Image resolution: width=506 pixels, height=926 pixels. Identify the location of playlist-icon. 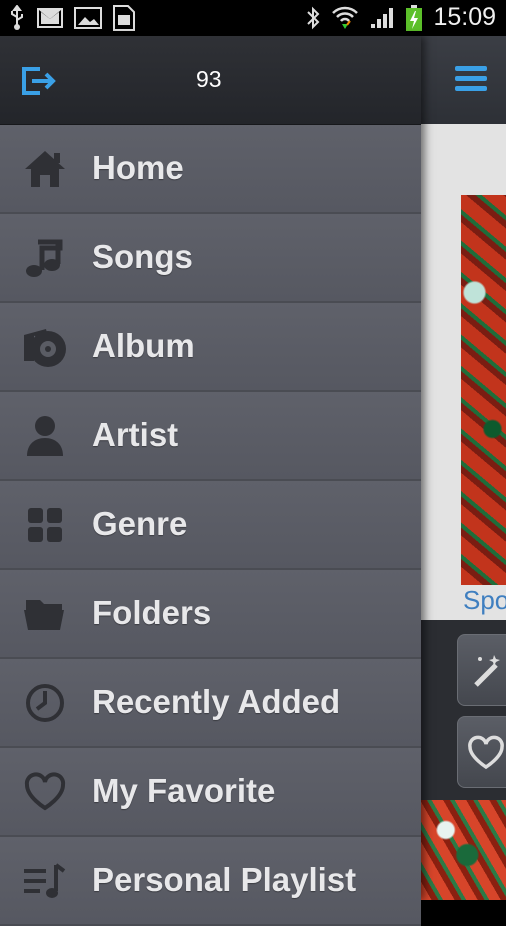
(45, 881).